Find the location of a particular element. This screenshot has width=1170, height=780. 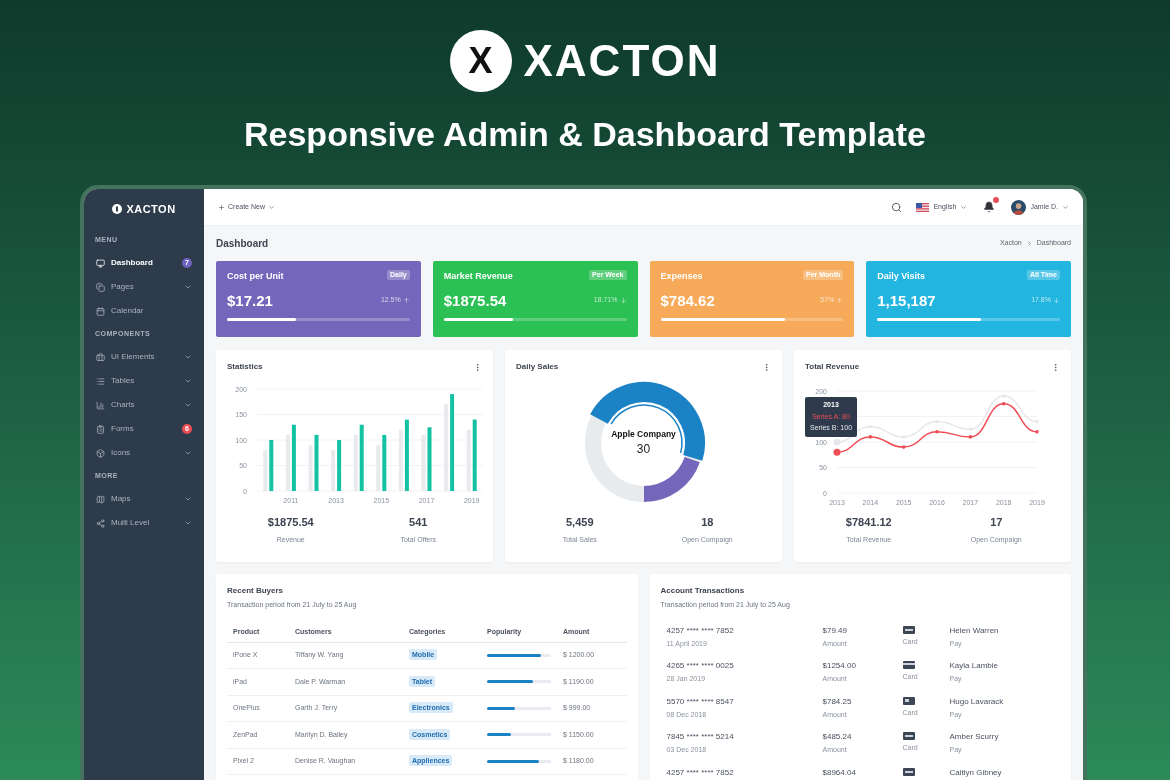

sidebar-item: Tables is located at coordinates (144, 381).